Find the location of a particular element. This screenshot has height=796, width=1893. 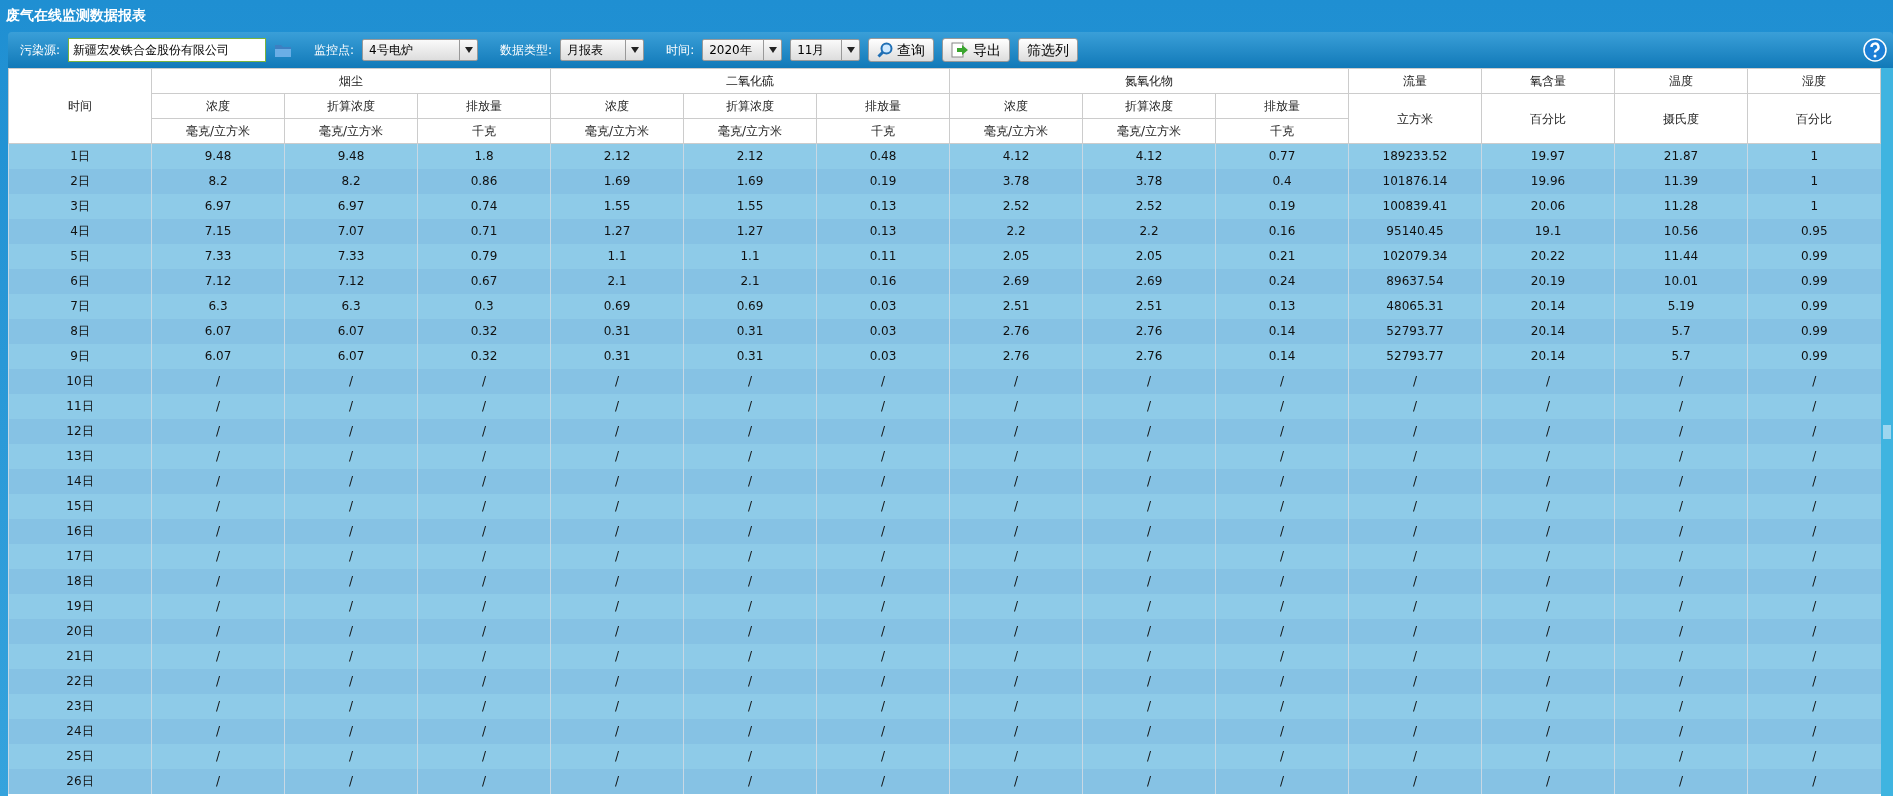

table-cell: 1.8 is located at coordinates (484, 156).